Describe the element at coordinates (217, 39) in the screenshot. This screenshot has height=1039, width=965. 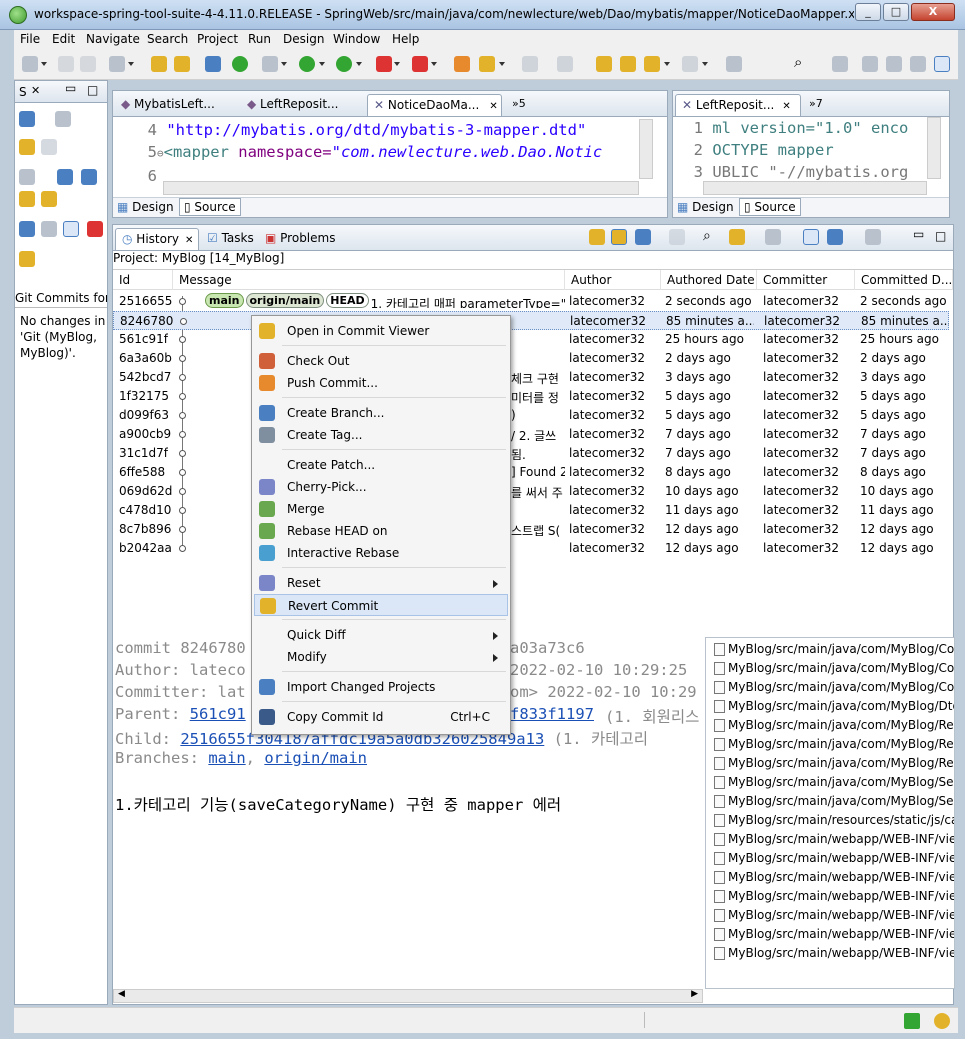
I see `menu-project: Project` at that location.